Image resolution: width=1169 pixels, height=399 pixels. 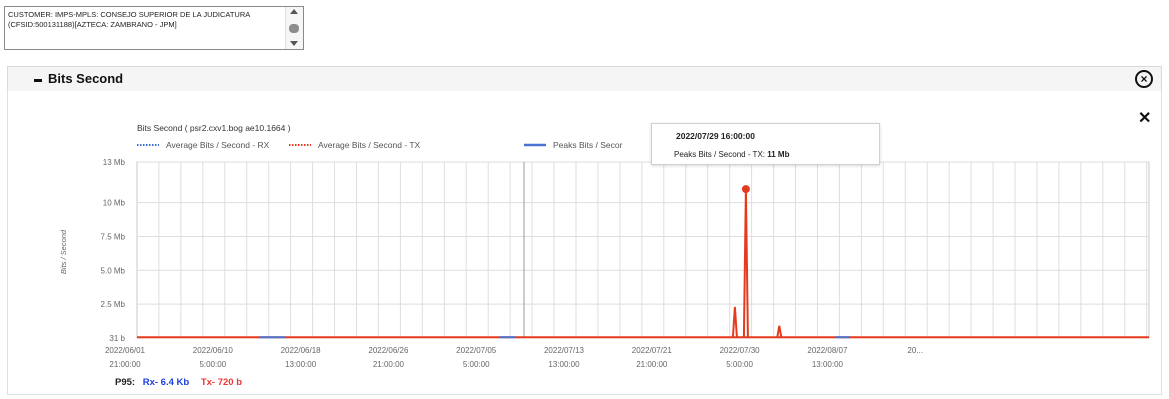 What do you see at coordinates (588, 145) in the screenshot?
I see `legend-label: Peaks Bits / Secor` at bounding box center [588, 145].